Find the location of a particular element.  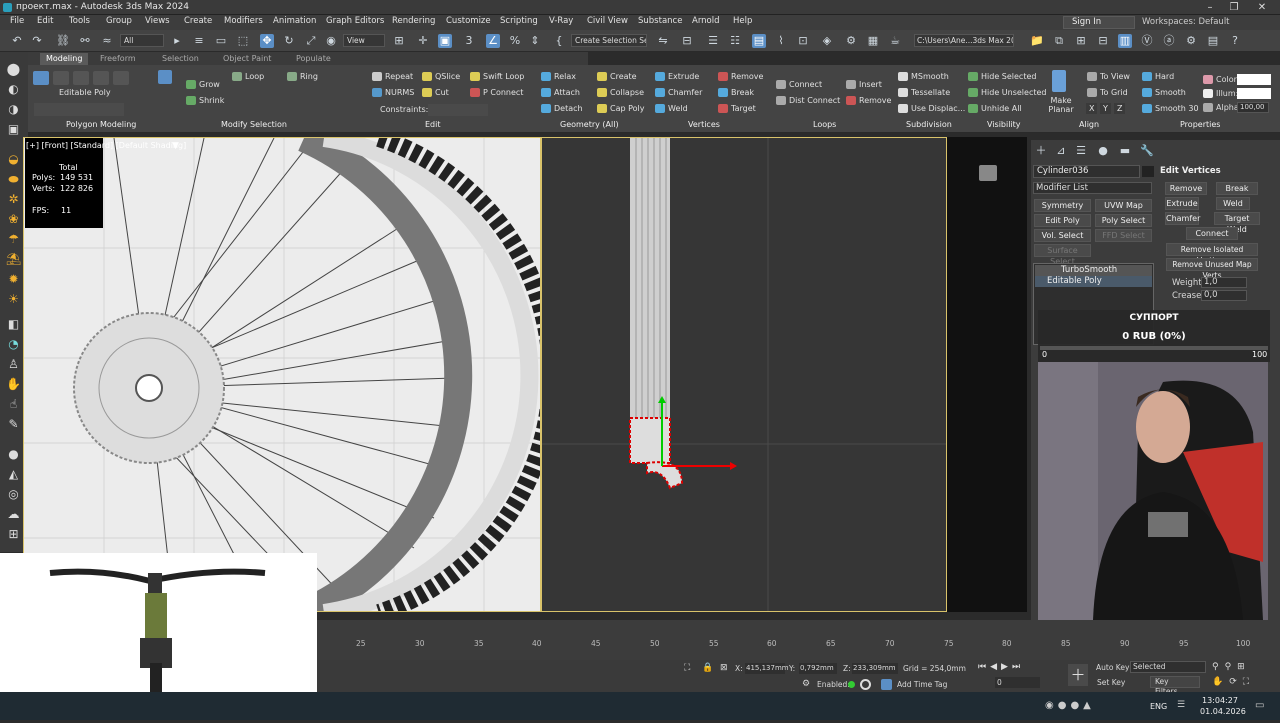

place-icon: ◉ is located at coordinates (331, 41).